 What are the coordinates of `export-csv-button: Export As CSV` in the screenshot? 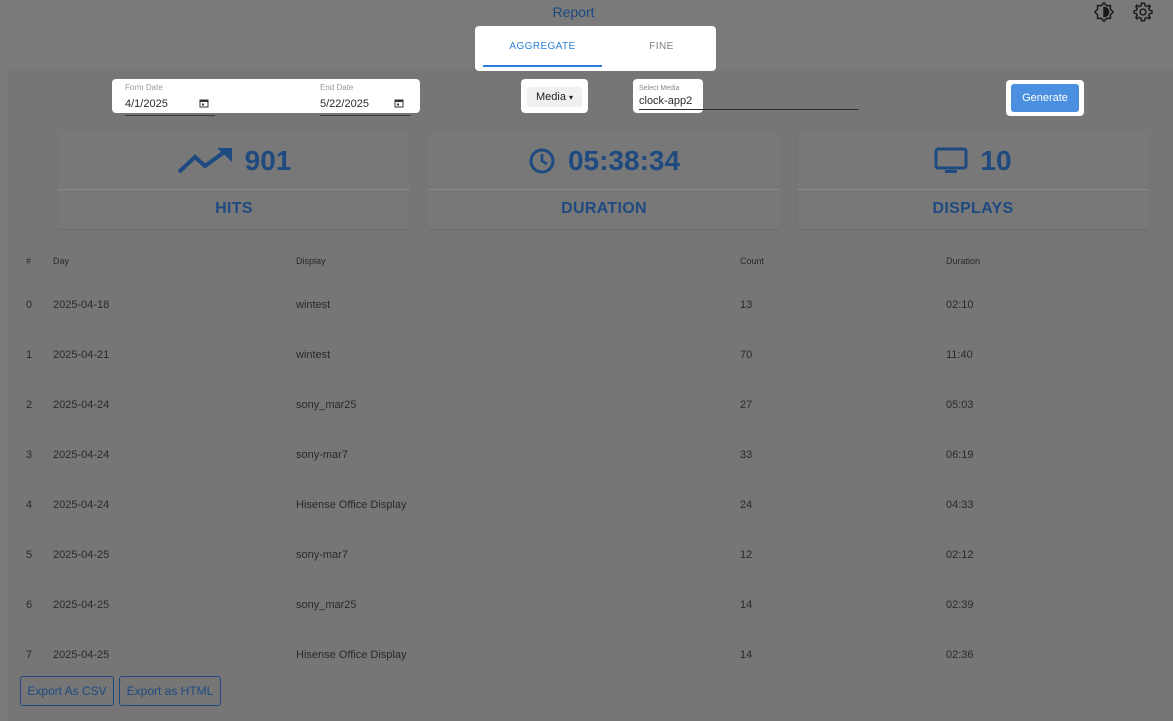 It's located at (67, 691).